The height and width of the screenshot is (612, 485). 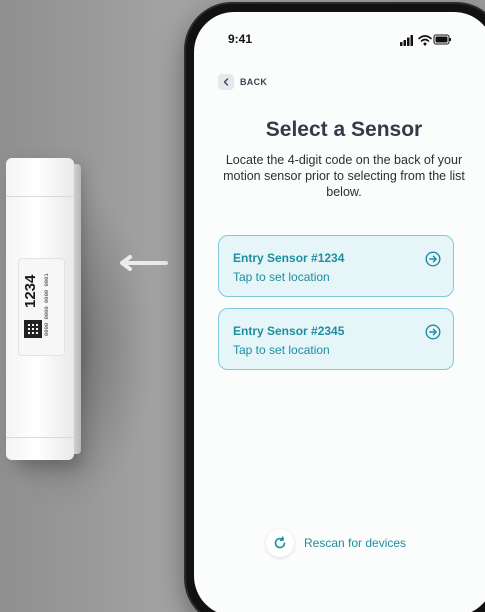 I want to click on back-button: BACK, so click(x=242, y=82).